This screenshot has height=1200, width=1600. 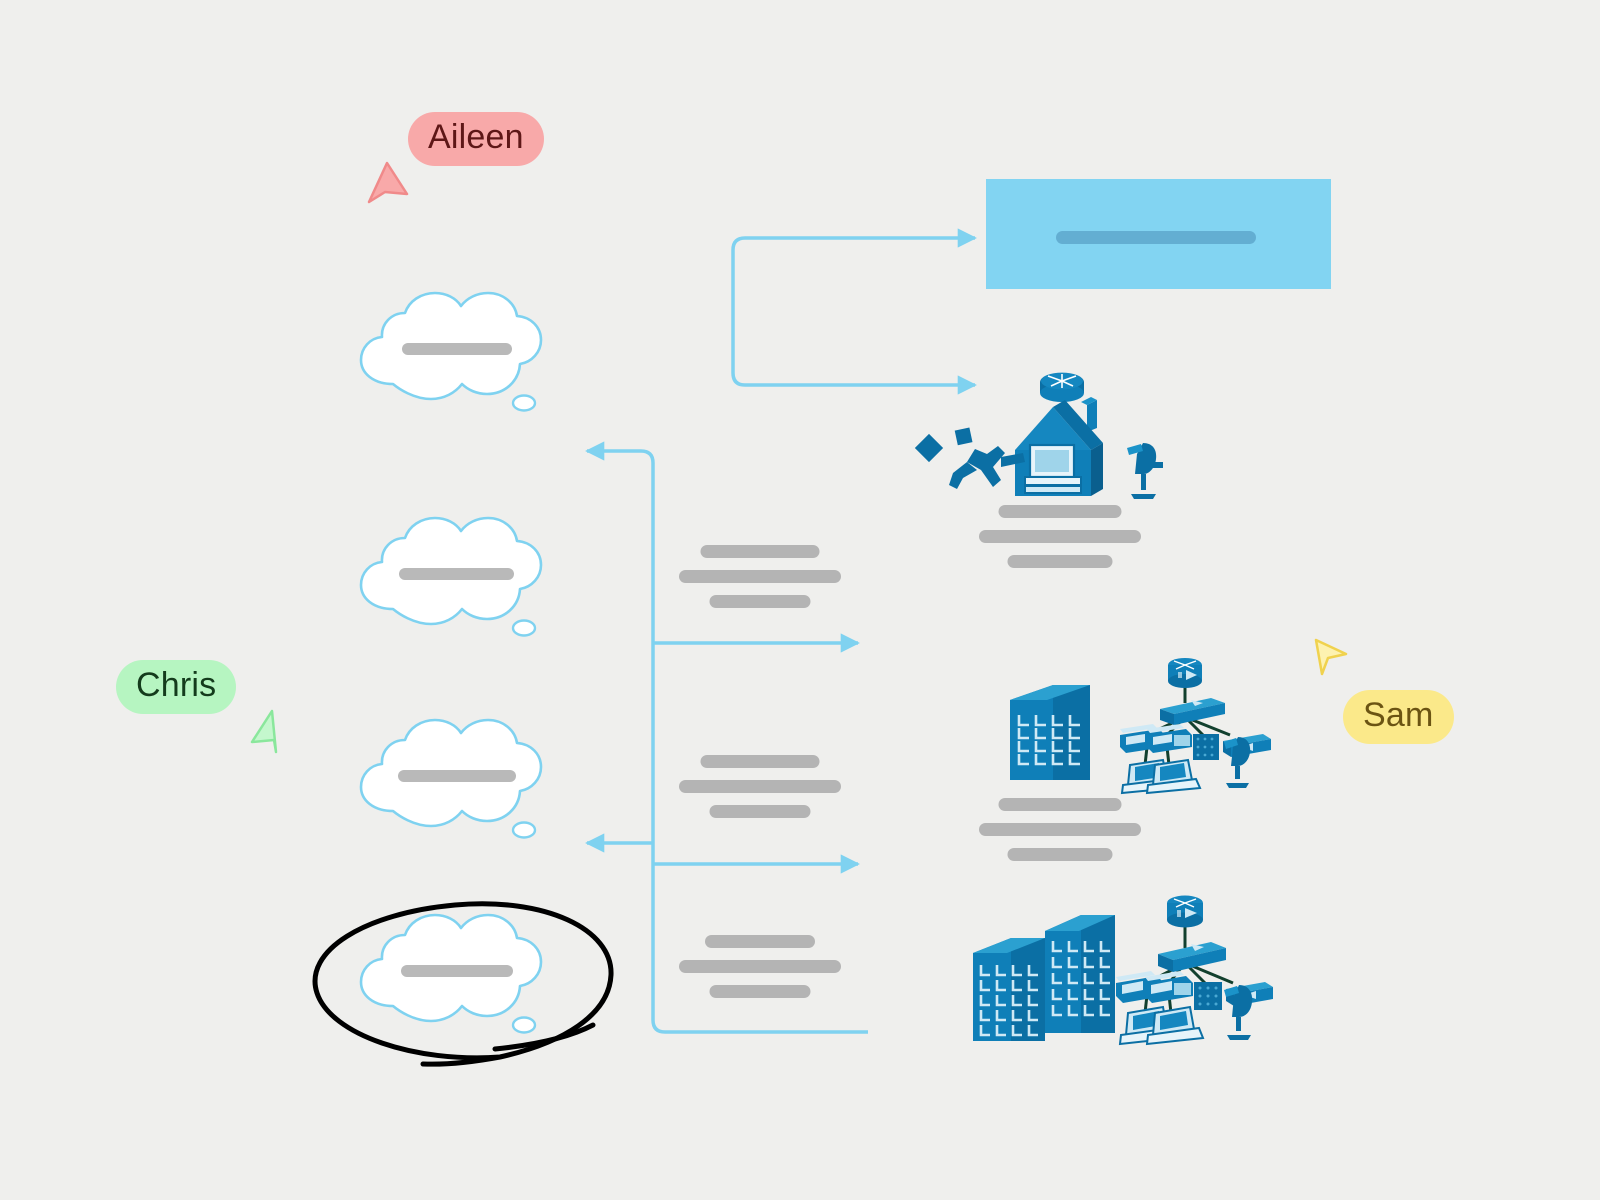 I want to click on home-office-group, so click(x=1035, y=430).